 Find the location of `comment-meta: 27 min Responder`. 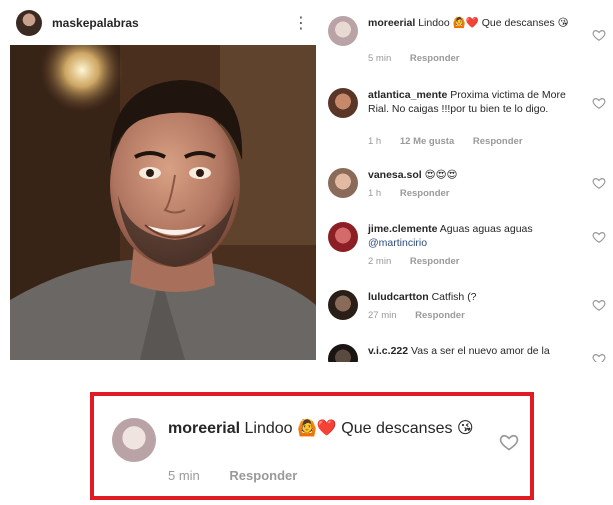

comment-meta: 27 min Responder is located at coordinates (424, 315).